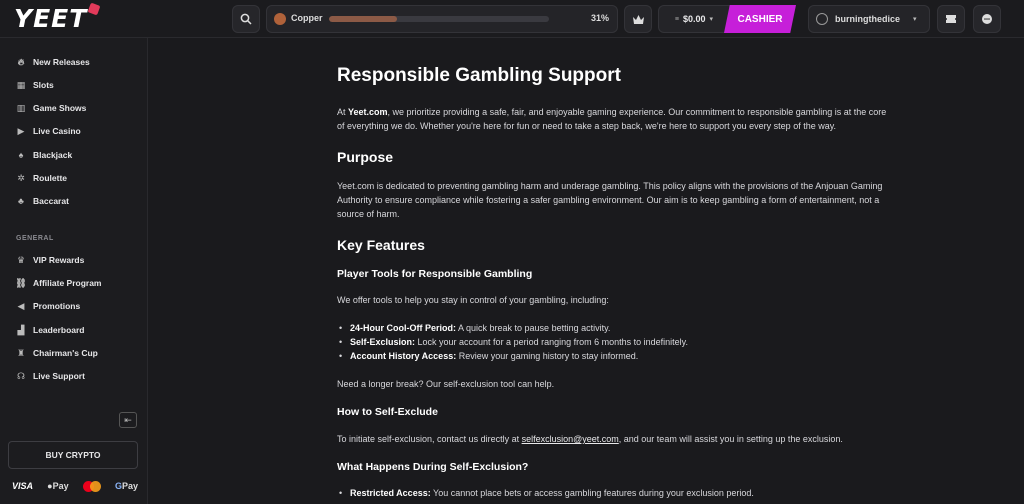 The height and width of the screenshot is (504, 1024). I want to click on collapse-icon: ⇤, so click(128, 419).